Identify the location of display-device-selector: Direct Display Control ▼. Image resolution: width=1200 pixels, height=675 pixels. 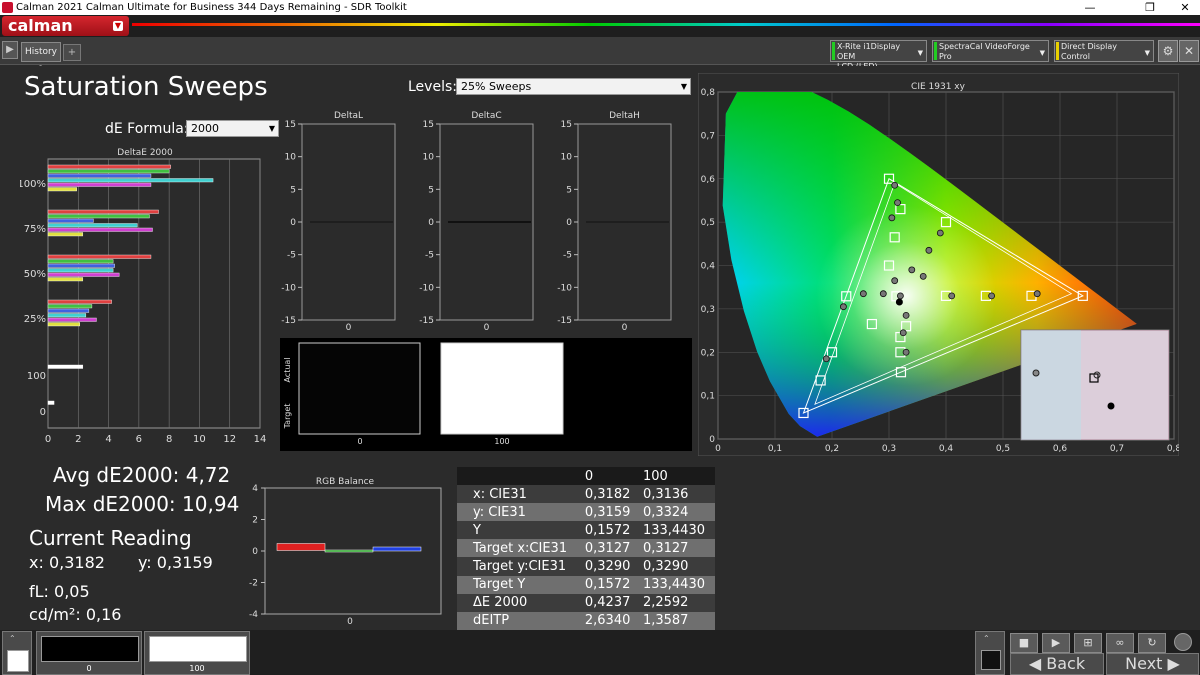
(1104, 51).